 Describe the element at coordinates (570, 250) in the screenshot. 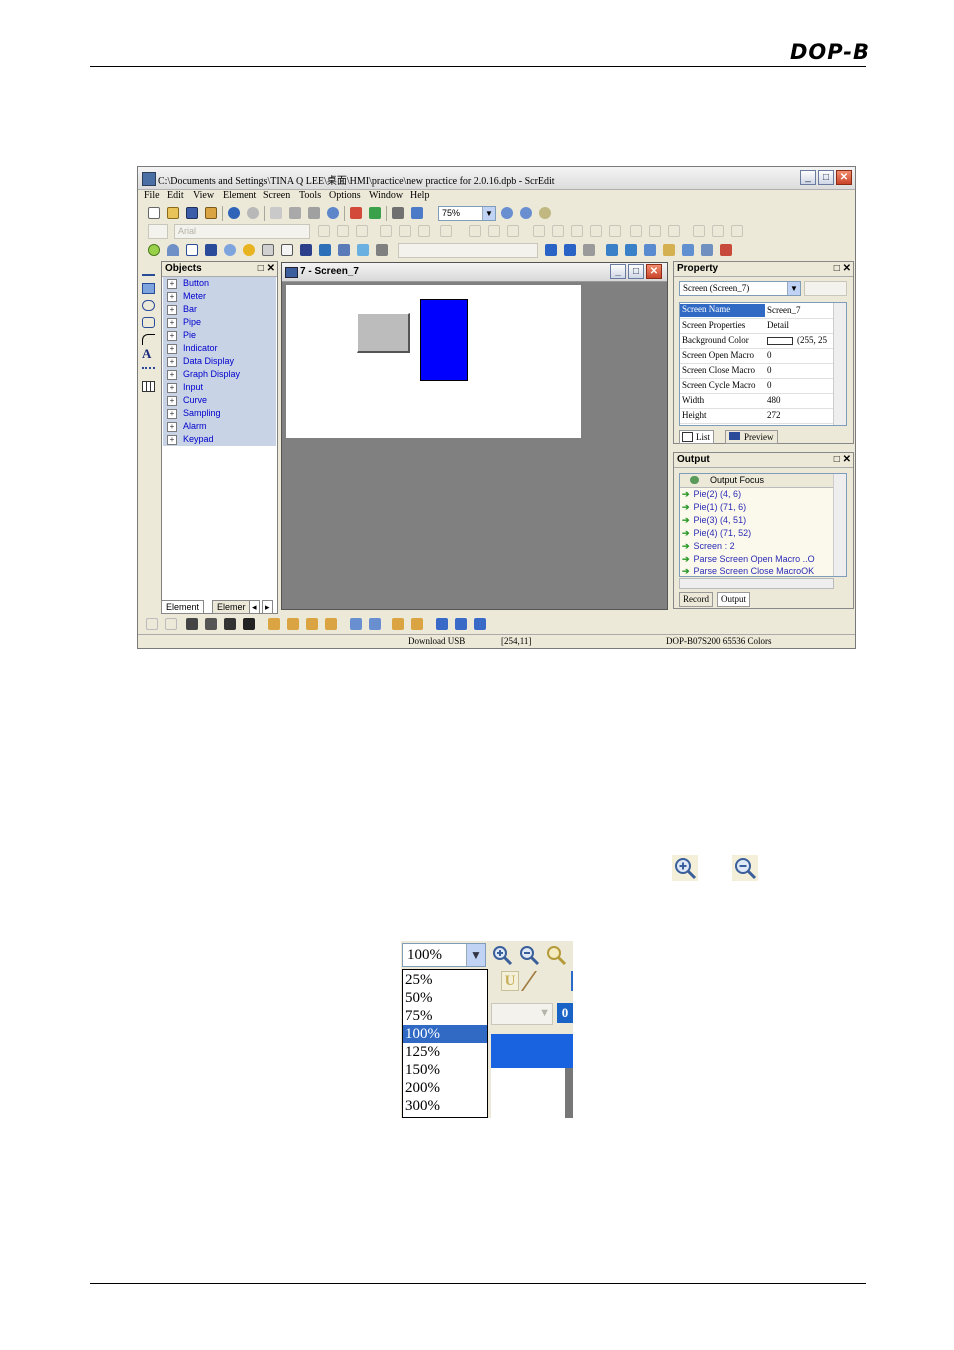

I see `screen-1-icon` at that location.